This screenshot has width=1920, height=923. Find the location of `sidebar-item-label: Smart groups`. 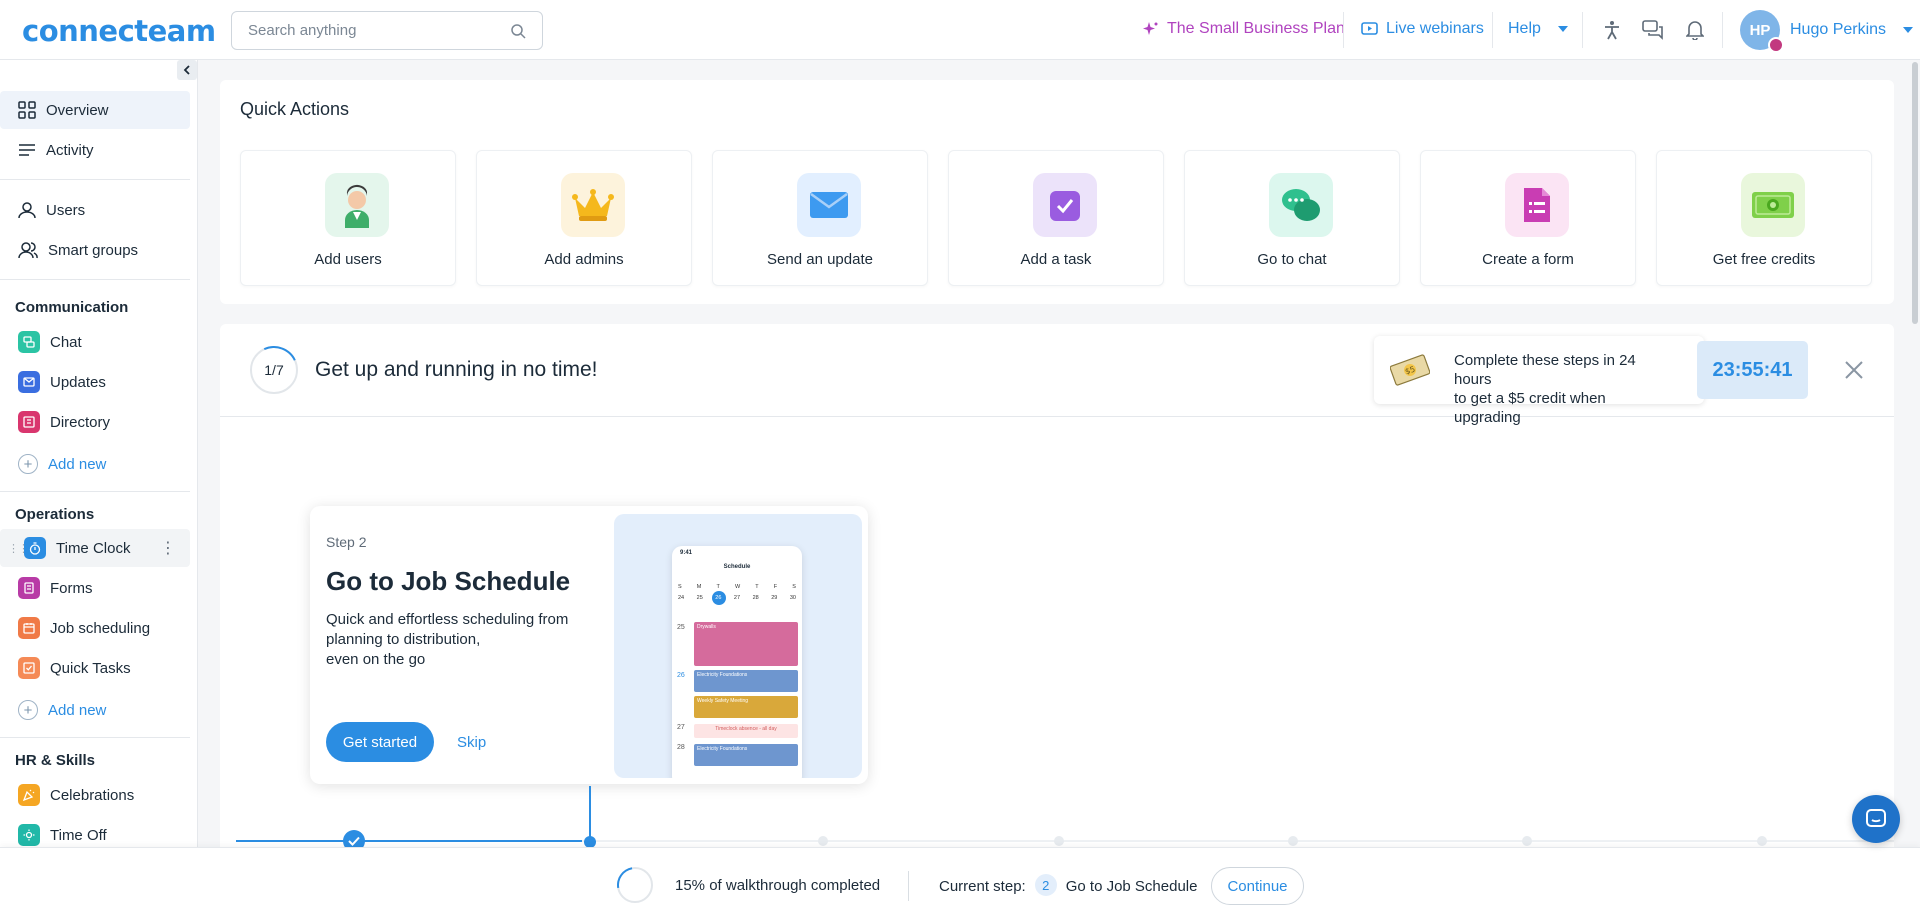

sidebar-item-label: Smart groups is located at coordinates (93, 250).